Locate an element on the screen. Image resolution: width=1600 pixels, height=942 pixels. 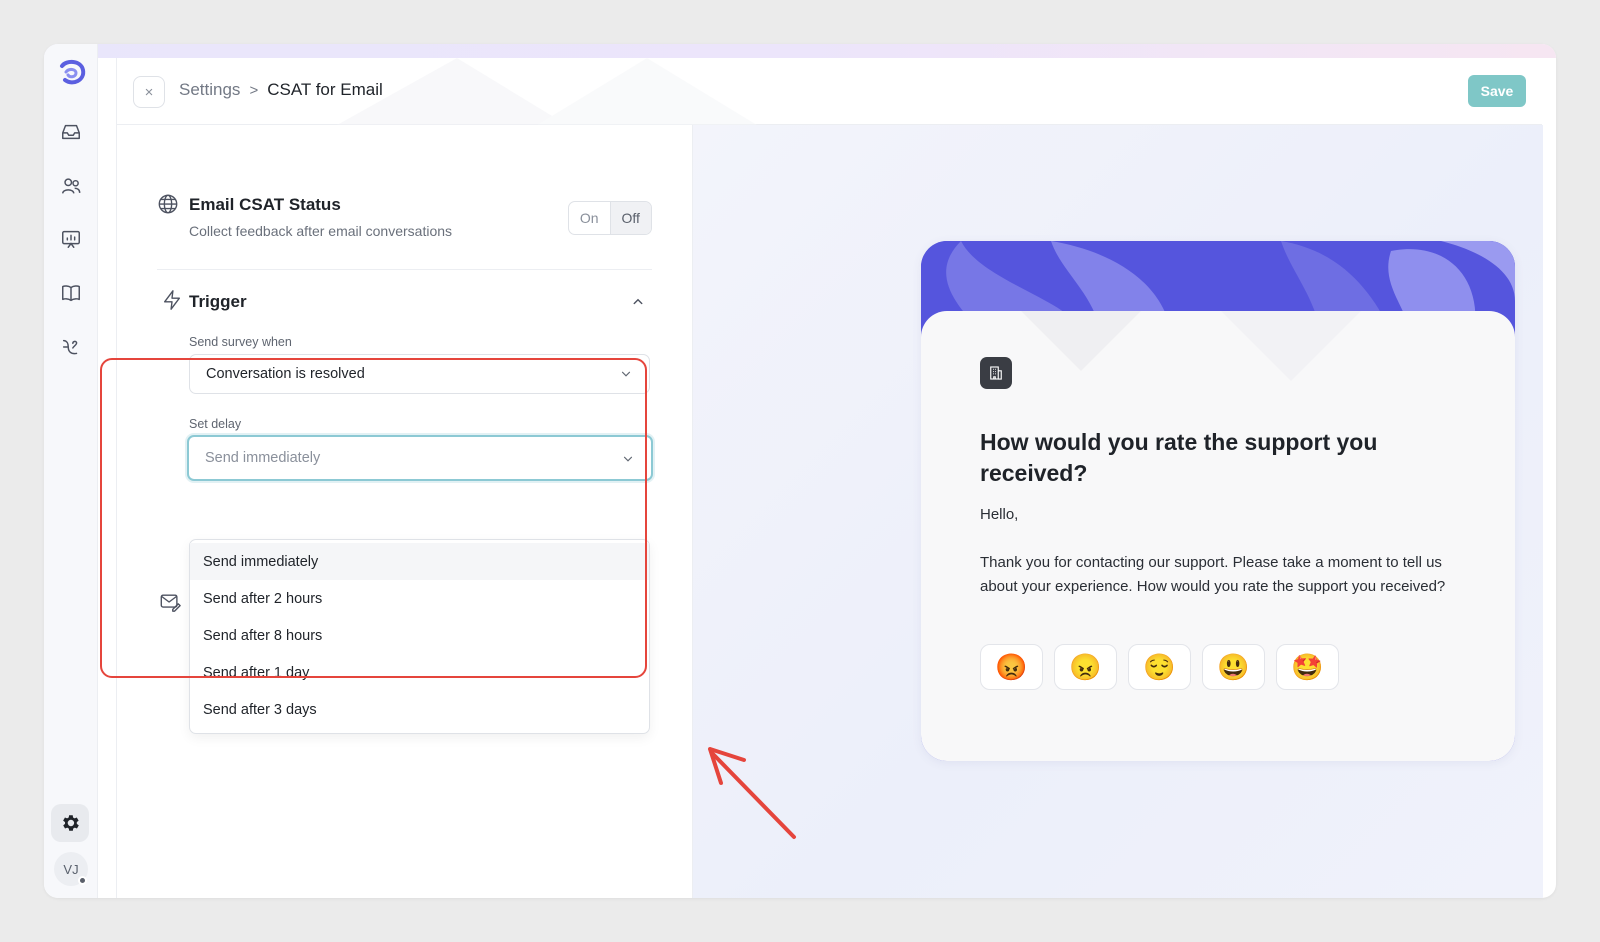
rating-star-struck: 🤩 is located at coordinates (1307, 667).